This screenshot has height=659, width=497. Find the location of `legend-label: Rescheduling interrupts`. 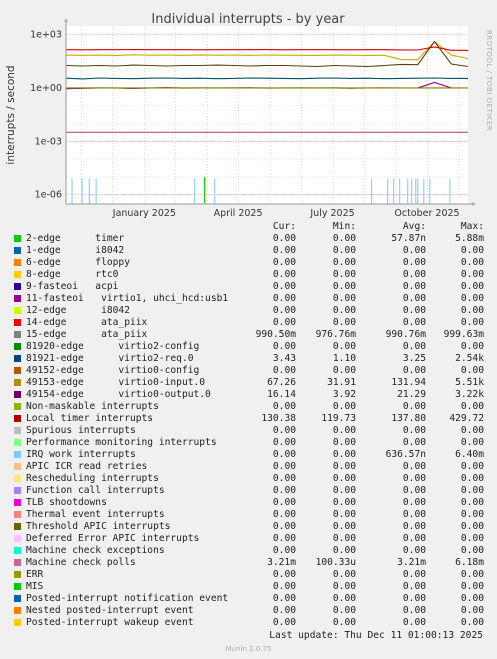

legend-label: Rescheduling interrupts is located at coordinates (92, 478).